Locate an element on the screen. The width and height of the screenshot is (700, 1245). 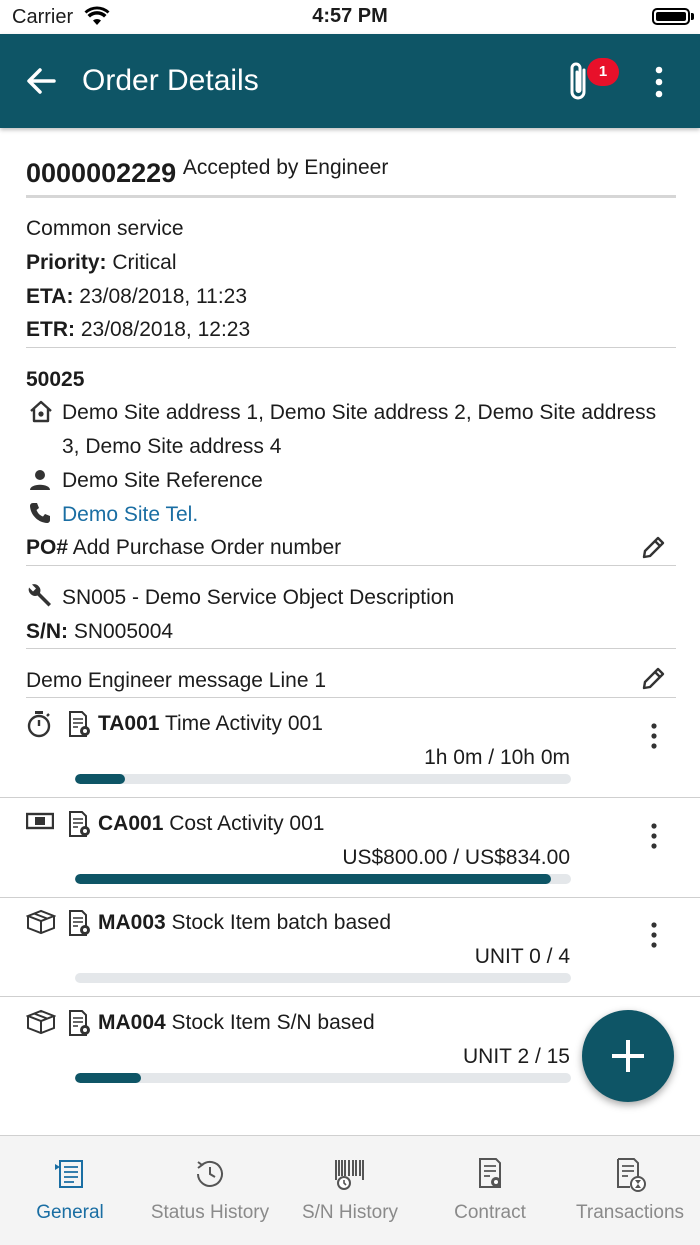
status-bar: Carrier 4:57 PM is located at coordinates (350, 17).